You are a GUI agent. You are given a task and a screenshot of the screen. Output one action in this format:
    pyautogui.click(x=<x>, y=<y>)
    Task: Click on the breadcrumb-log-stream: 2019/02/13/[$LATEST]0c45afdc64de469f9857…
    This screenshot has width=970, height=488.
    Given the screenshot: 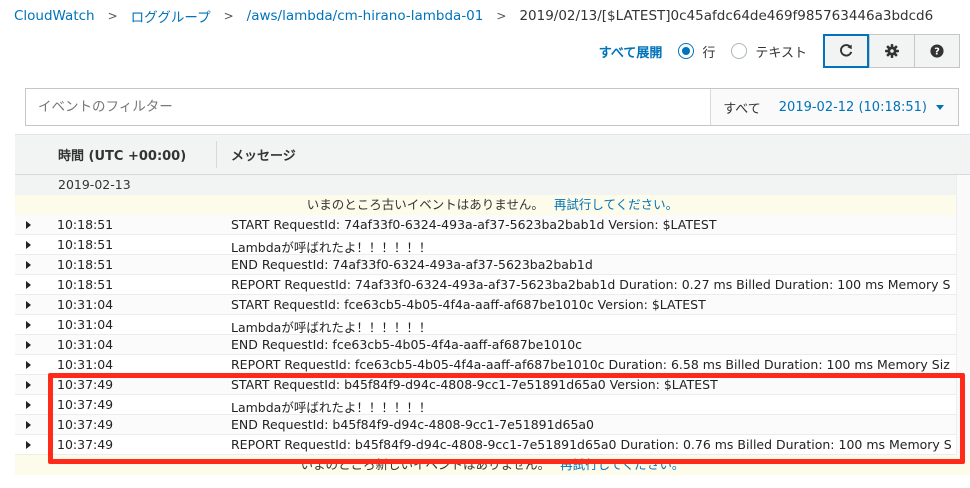 What is the action you would take?
    pyautogui.click(x=726, y=16)
    